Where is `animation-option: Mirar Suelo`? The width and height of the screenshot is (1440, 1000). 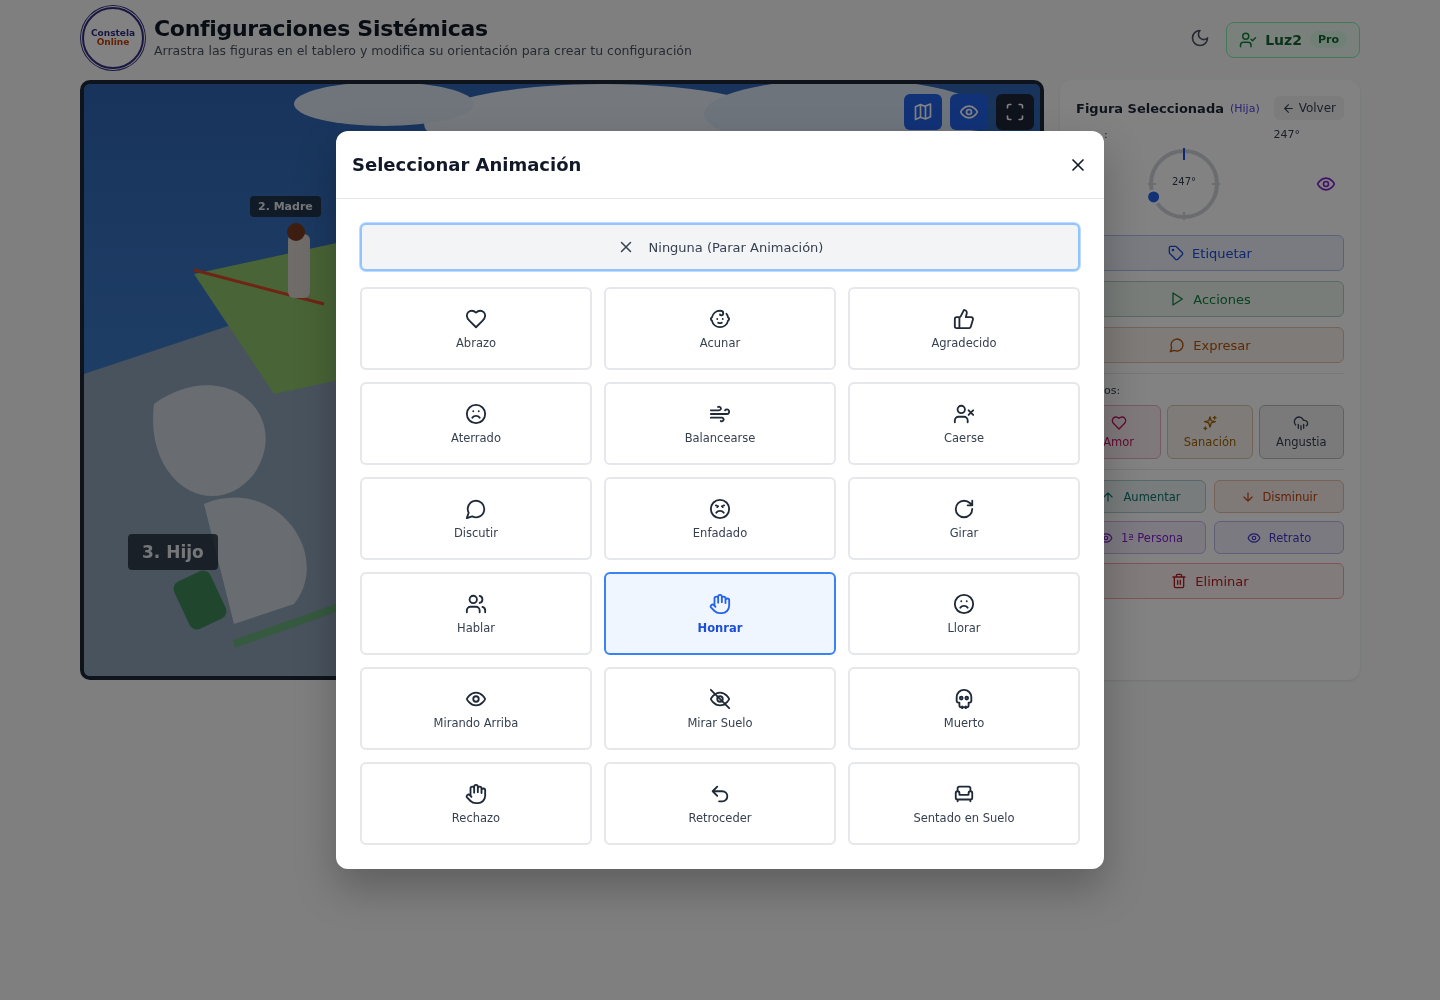
animation-option: Mirar Suelo is located at coordinates (720, 708).